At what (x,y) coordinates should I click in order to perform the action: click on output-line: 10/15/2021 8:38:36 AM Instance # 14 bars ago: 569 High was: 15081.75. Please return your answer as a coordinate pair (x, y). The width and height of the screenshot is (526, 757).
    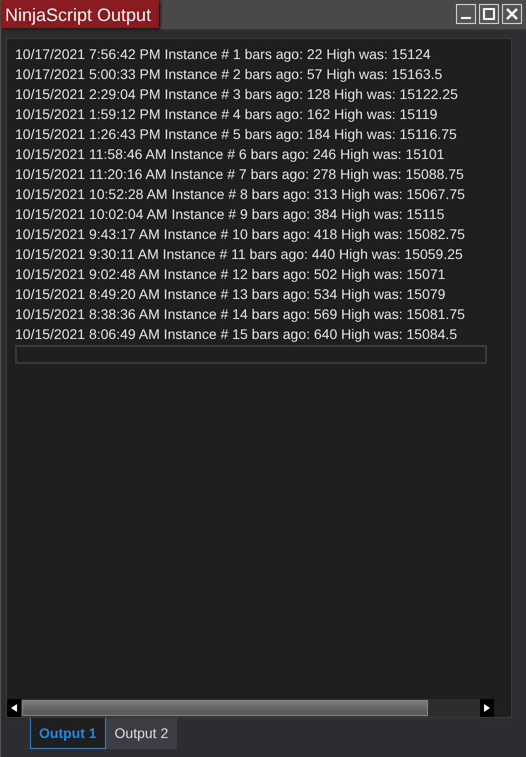
    Looking at the image, I should click on (240, 314).